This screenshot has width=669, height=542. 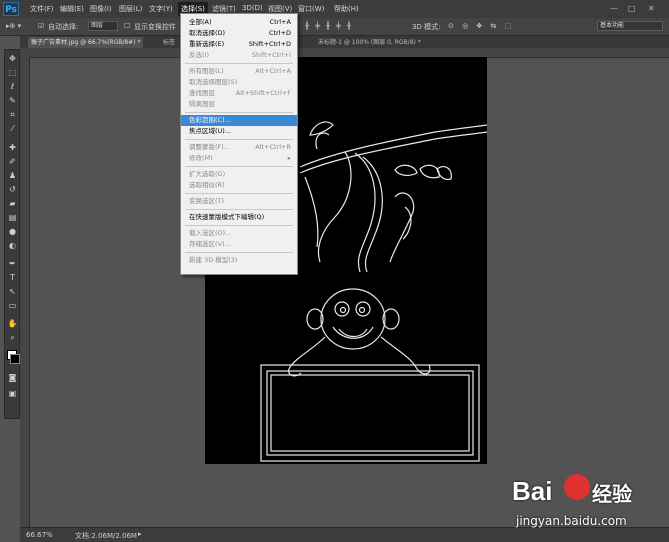 I want to click on select-menu-item: 全部(A) Ctrl+A, so click(x=239, y=22).